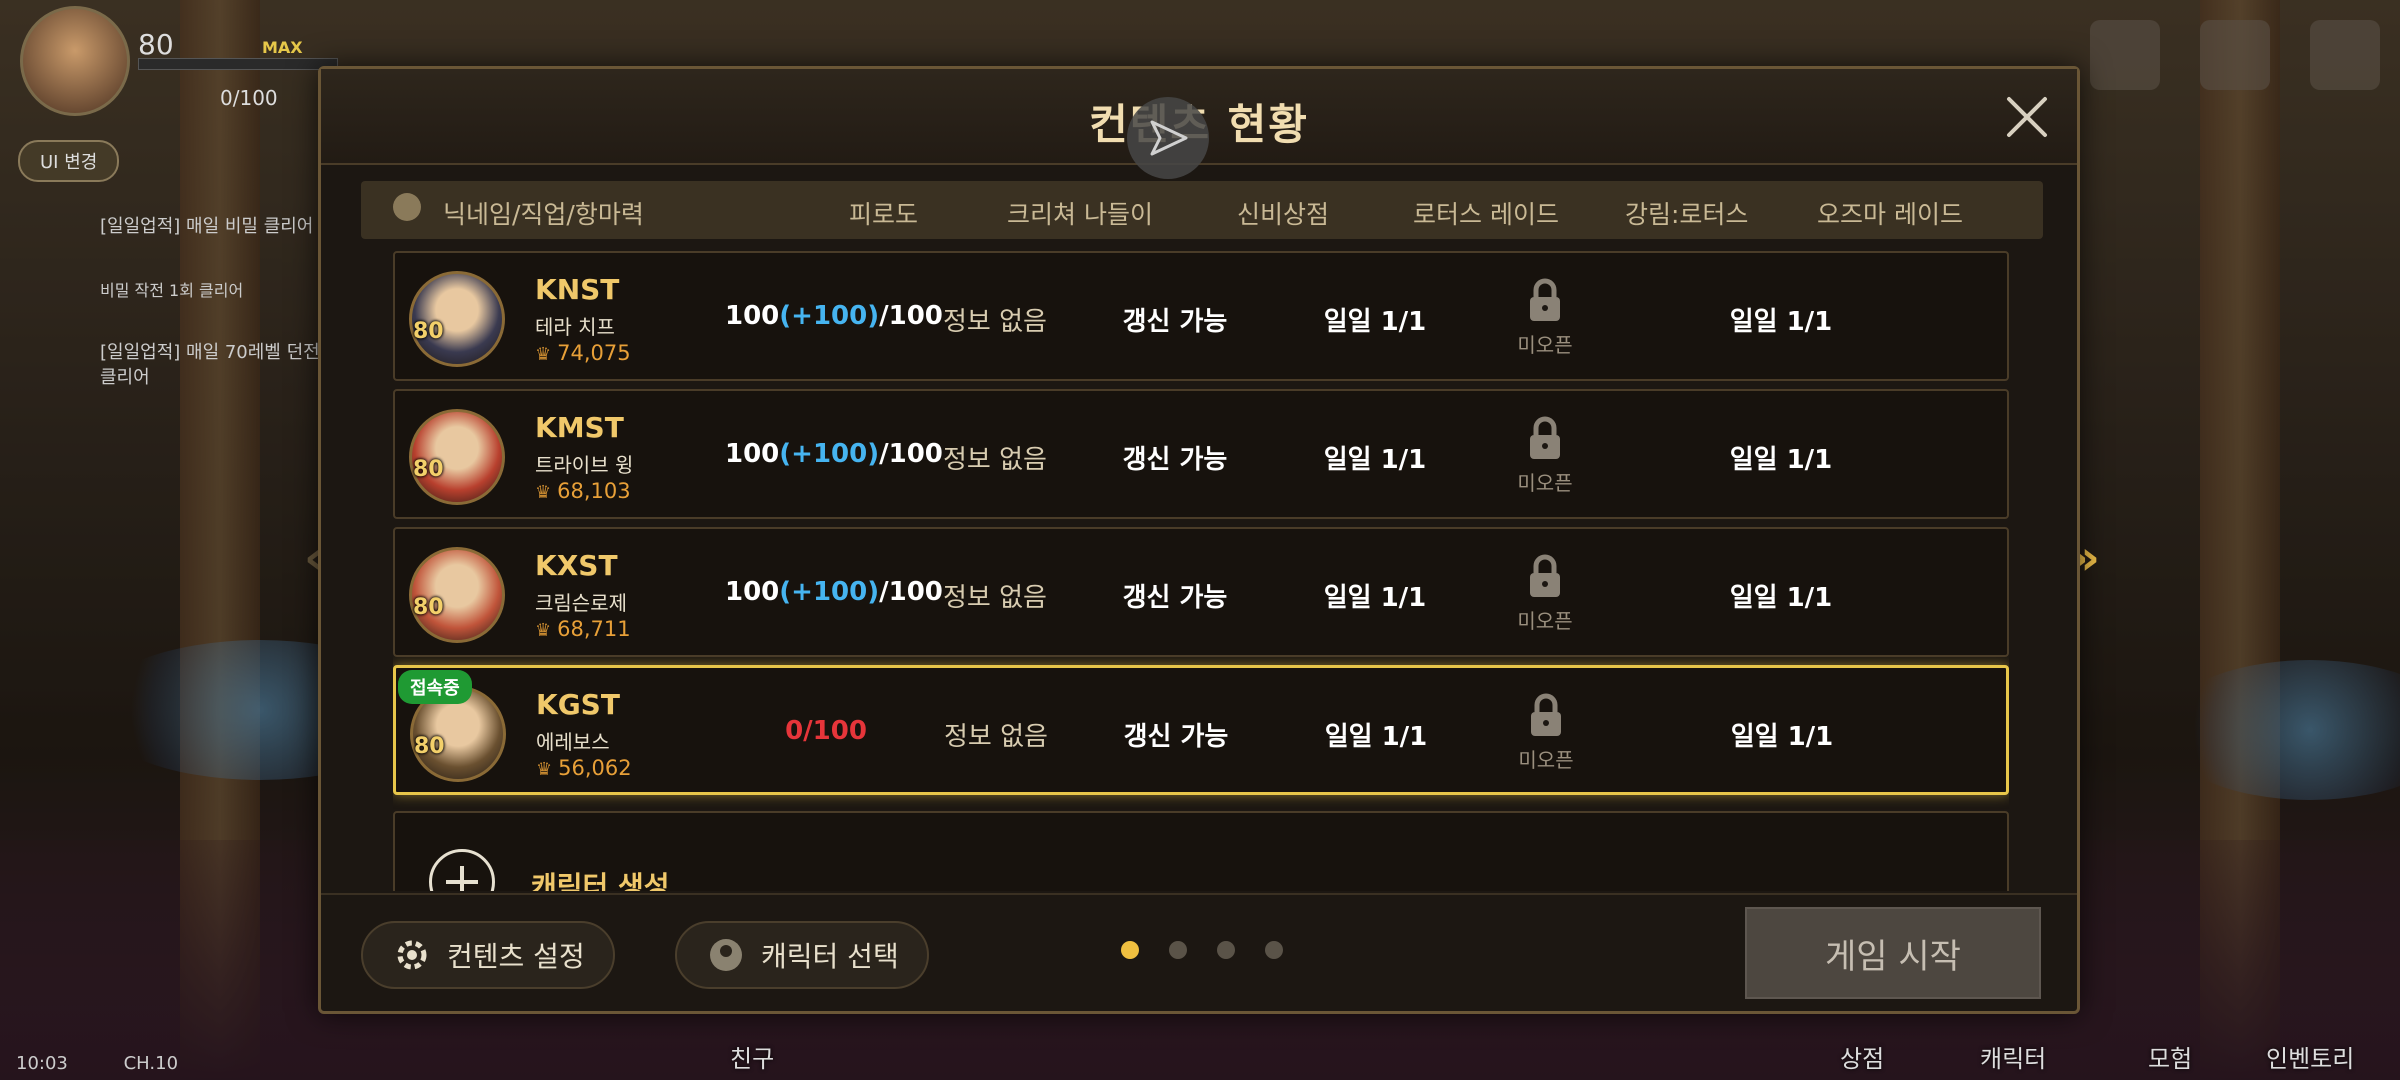 The width and height of the screenshot is (2400, 1080). Describe the element at coordinates (151, 1063) in the screenshot. I see `channel-label: CH.10` at that location.